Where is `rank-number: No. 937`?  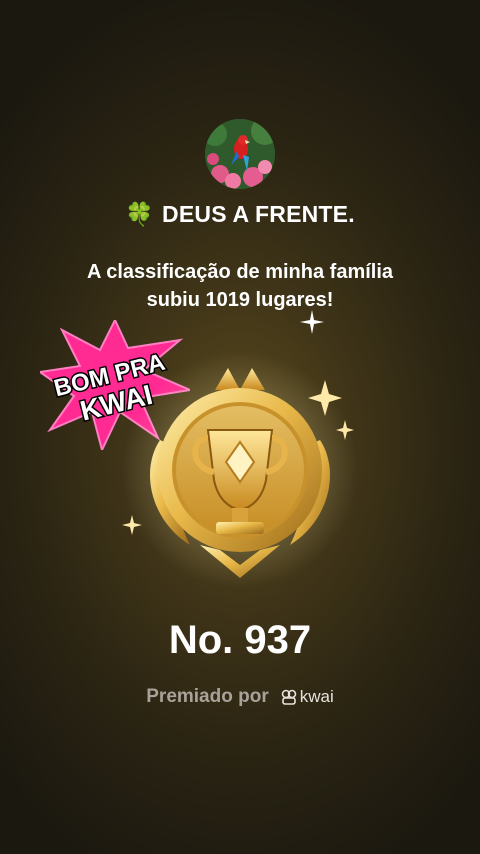
rank-number: No. 937 is located at coordinates (240, 640).